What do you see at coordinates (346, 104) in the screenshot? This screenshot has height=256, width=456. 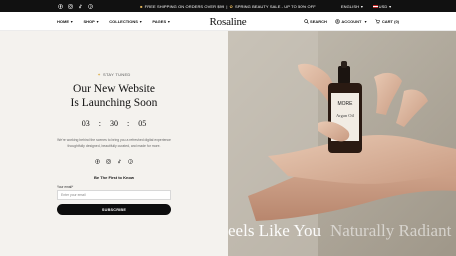 I see `product-brand: MORE` at bounding box center [346, 104].